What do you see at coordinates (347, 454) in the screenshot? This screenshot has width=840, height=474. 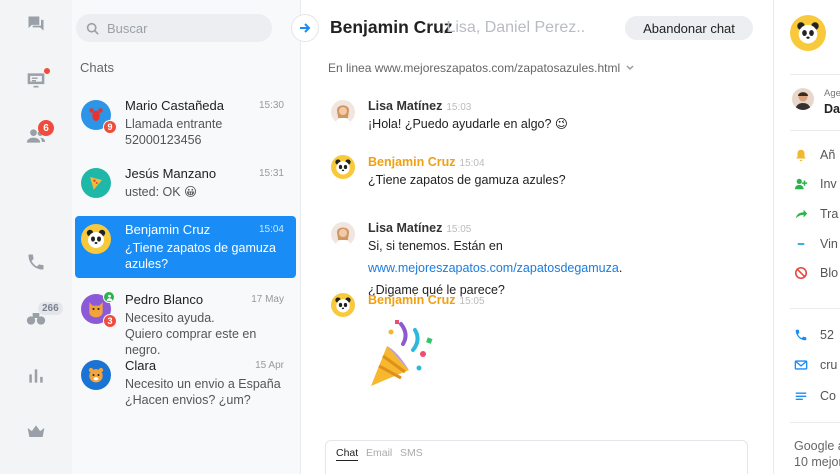 I see `composer-tab-chat: Chat` at bounding box center [347, 454].